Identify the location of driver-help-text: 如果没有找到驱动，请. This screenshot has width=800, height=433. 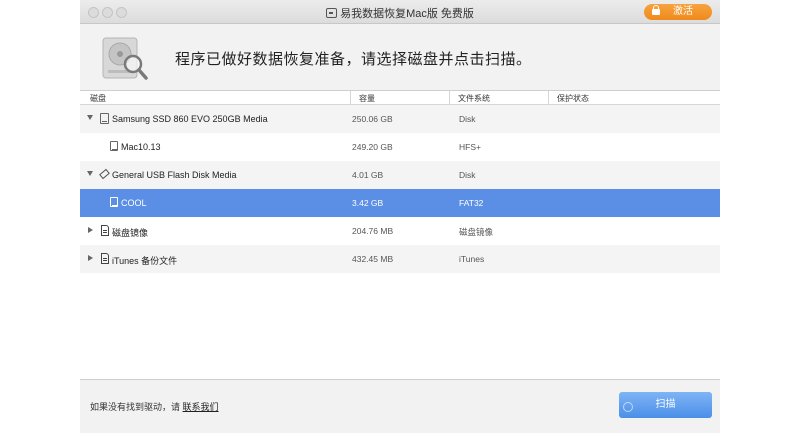
(135, 407).